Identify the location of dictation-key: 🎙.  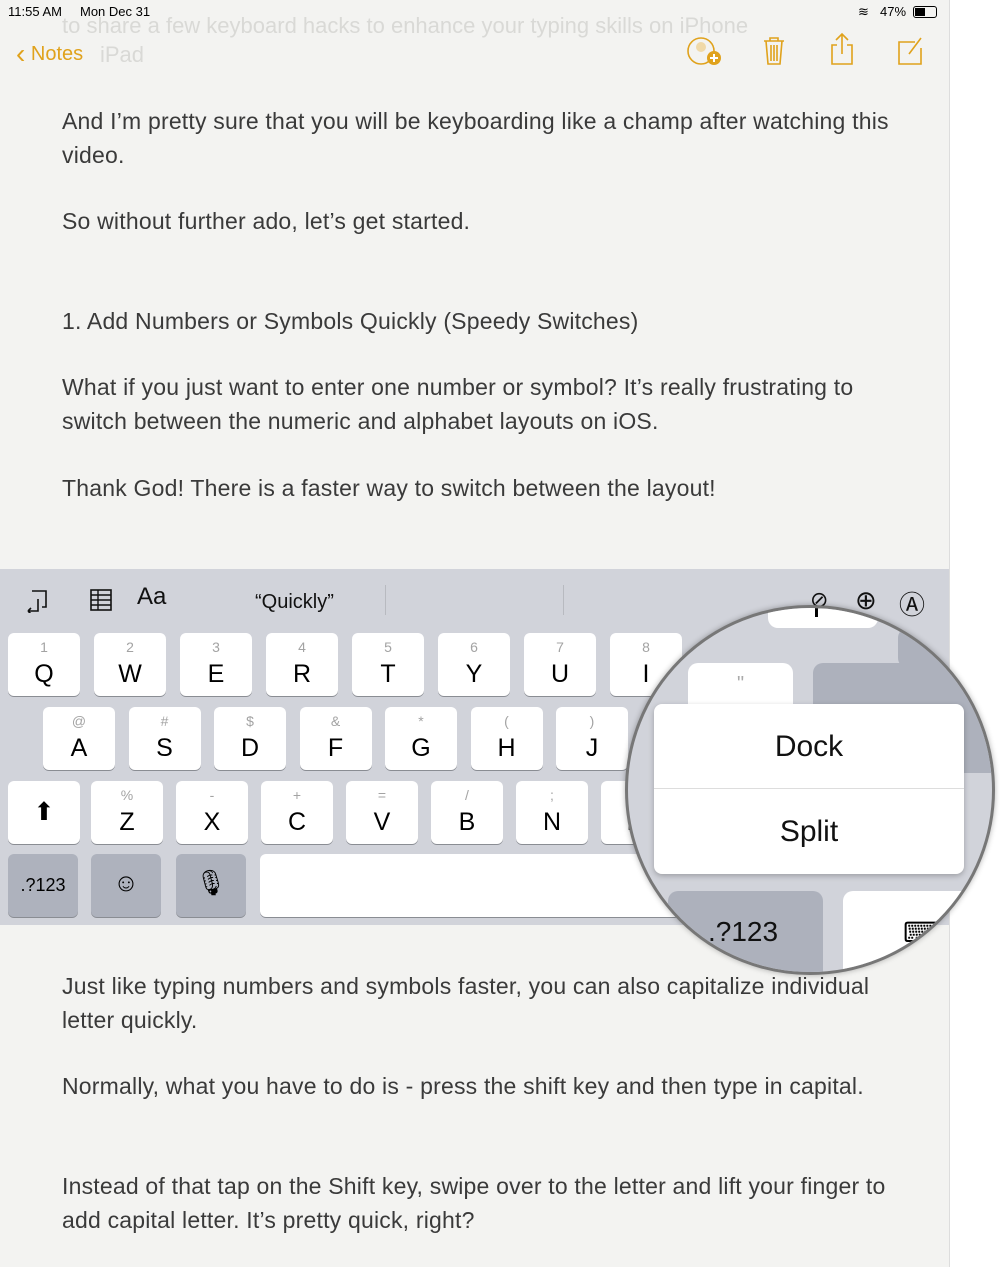
(211, 885).